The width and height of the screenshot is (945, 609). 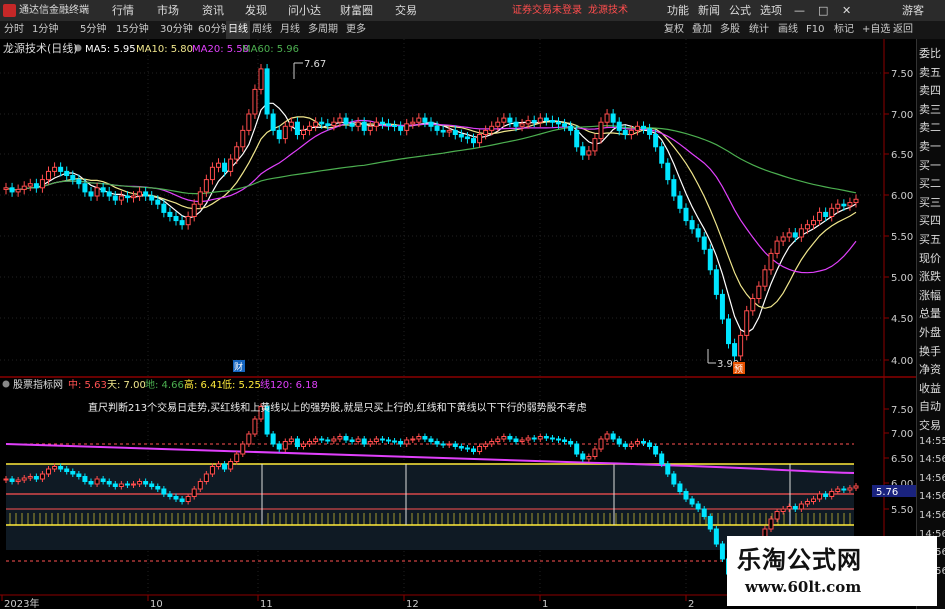 I want to click on sub-indicator-name: 股票指标网, so click(x=38, y=384).